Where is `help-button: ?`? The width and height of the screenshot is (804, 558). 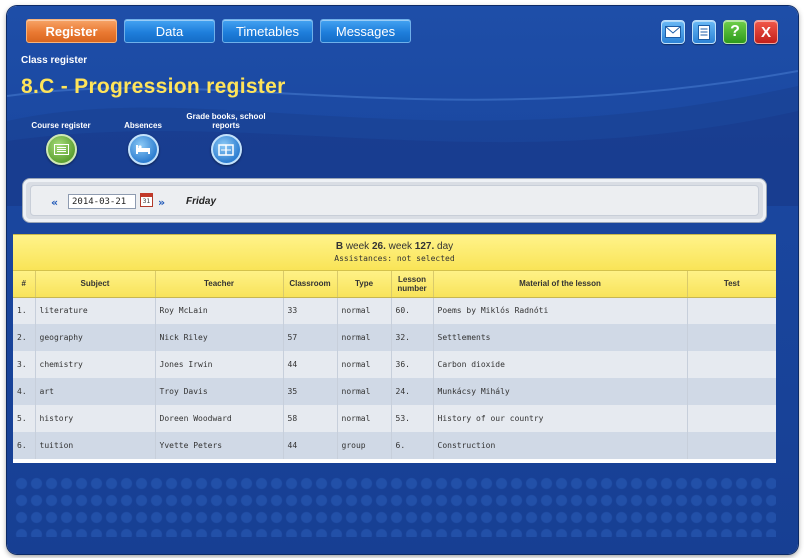
help-button: ? is located at coordinates (735, 32).